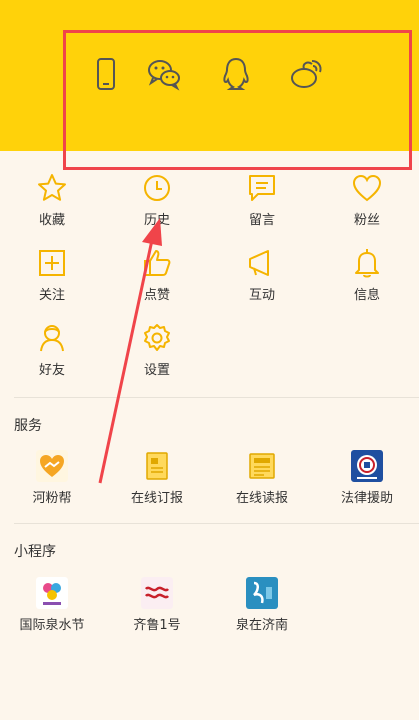 This screenshot has height=720, width=419. What do you see at coordinates (262, 466) in the screenshot?
I see `reader-icon` at bounding box center [262, 466].